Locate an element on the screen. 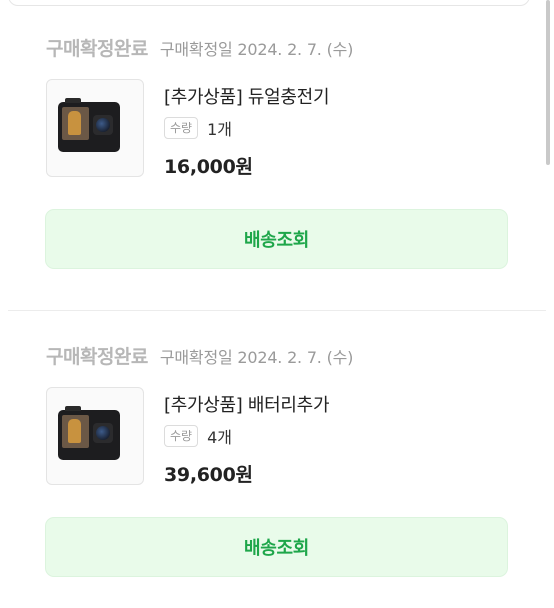 The width and height of the screenshot is (554, 608). quantity-row: 수량 4개 is located at coordinates (198, 436).